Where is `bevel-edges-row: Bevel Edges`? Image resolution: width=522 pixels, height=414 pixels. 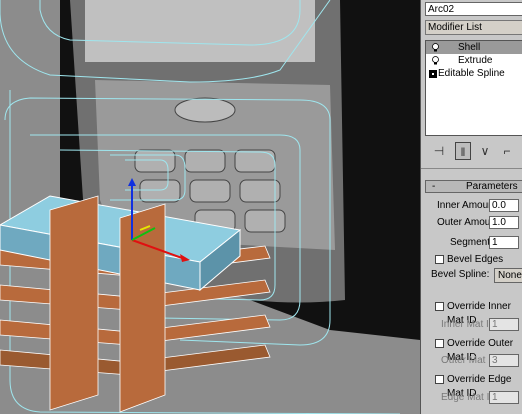
bevel-edges-row: Bevel Edges is located at coordinates (471, 260).